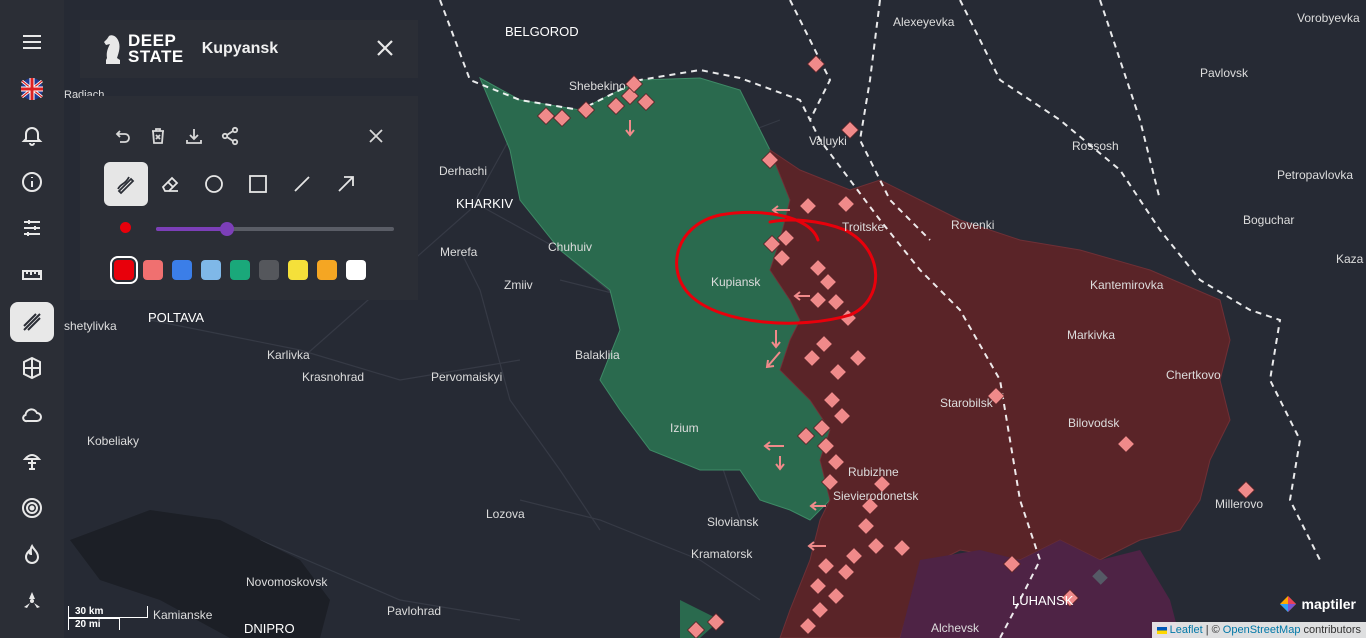 This screenshot has width=1366, height=638. I want to click on map-attribution: Leaflet | © OpenStreetMap contributors, so click(1258, 630).